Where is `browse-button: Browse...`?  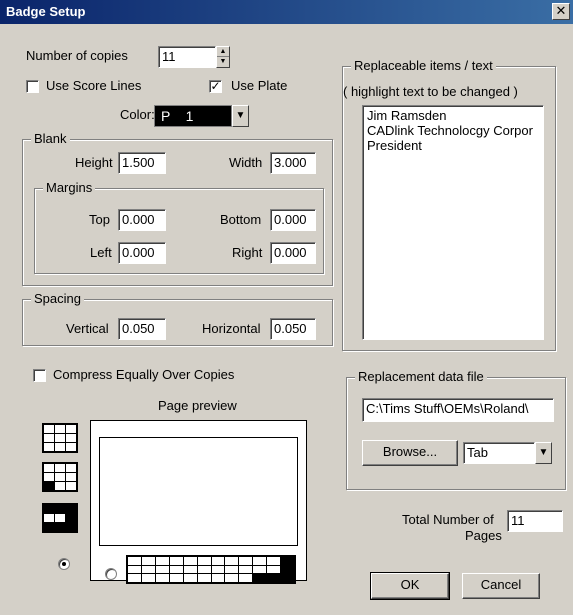
browse-button: Browse... is located at coordinates (410, 453).